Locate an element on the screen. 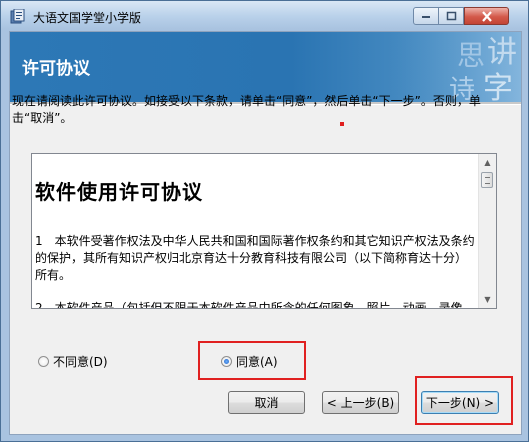 The width and height of the screenshot is (529, 442). scroll-down-arrow-icon: ▼ is located at coordinates (487, 299).